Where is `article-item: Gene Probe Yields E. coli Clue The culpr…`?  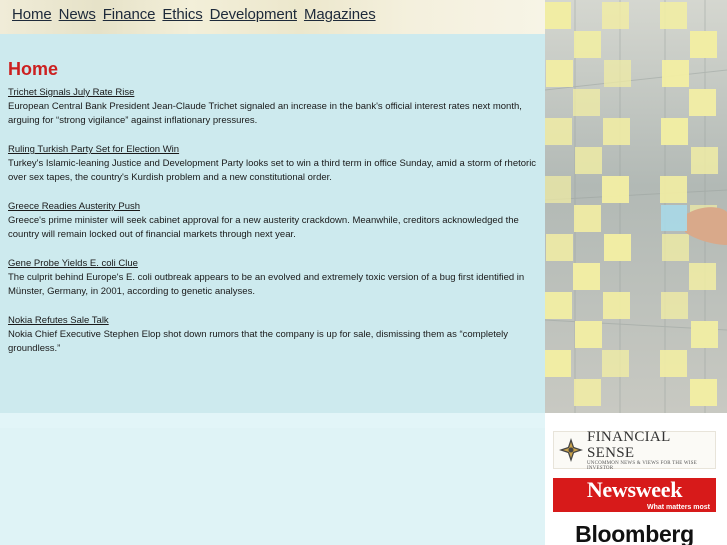 article-item: Gene Probe Yields E. coli Clue The culpr… is located at coordinates (275, 278).